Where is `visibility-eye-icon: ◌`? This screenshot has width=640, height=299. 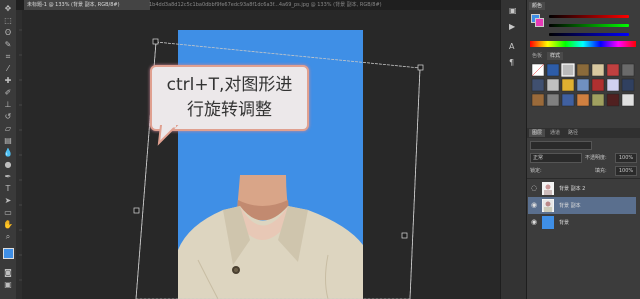 visibility-eye-icon: ◌ is located at coordinates (534, 188).